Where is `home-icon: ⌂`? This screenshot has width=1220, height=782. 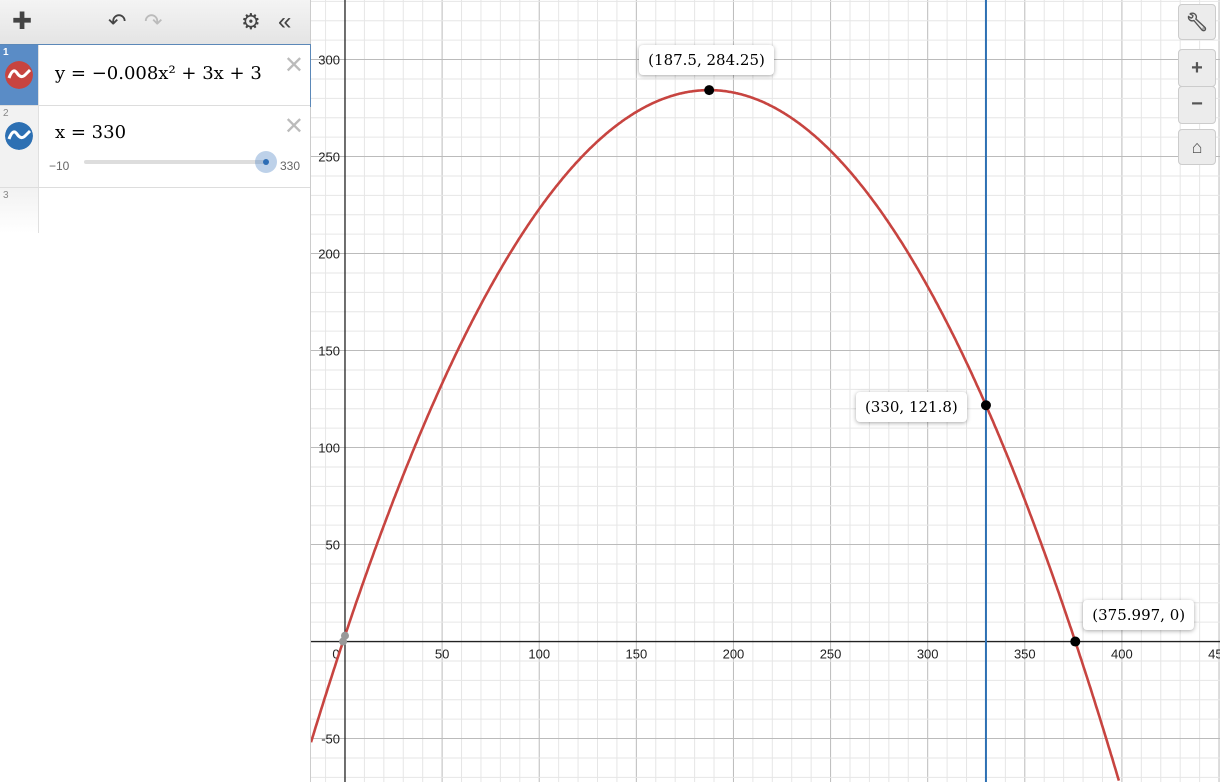 home-icon: ⌂ is located at coordinates (1197, 147).